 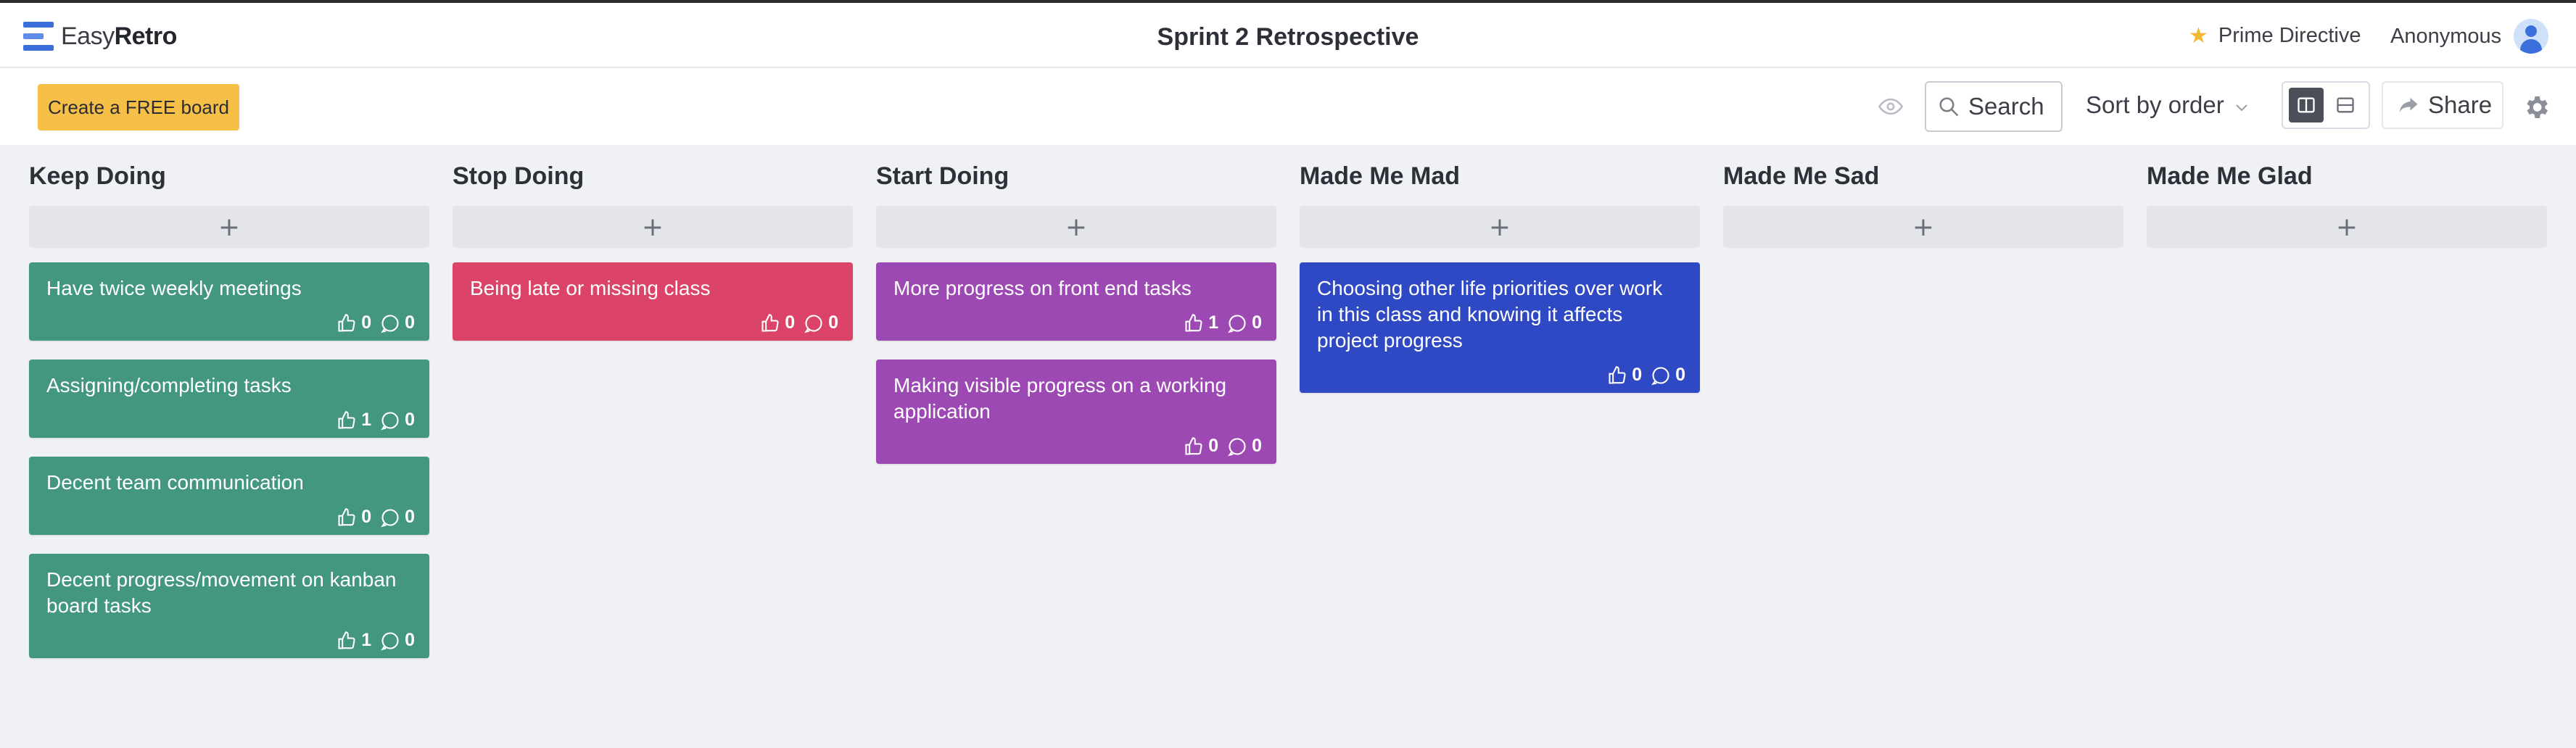 I want to click on sort-label: Sort by order, so click(x=2155, y=104).